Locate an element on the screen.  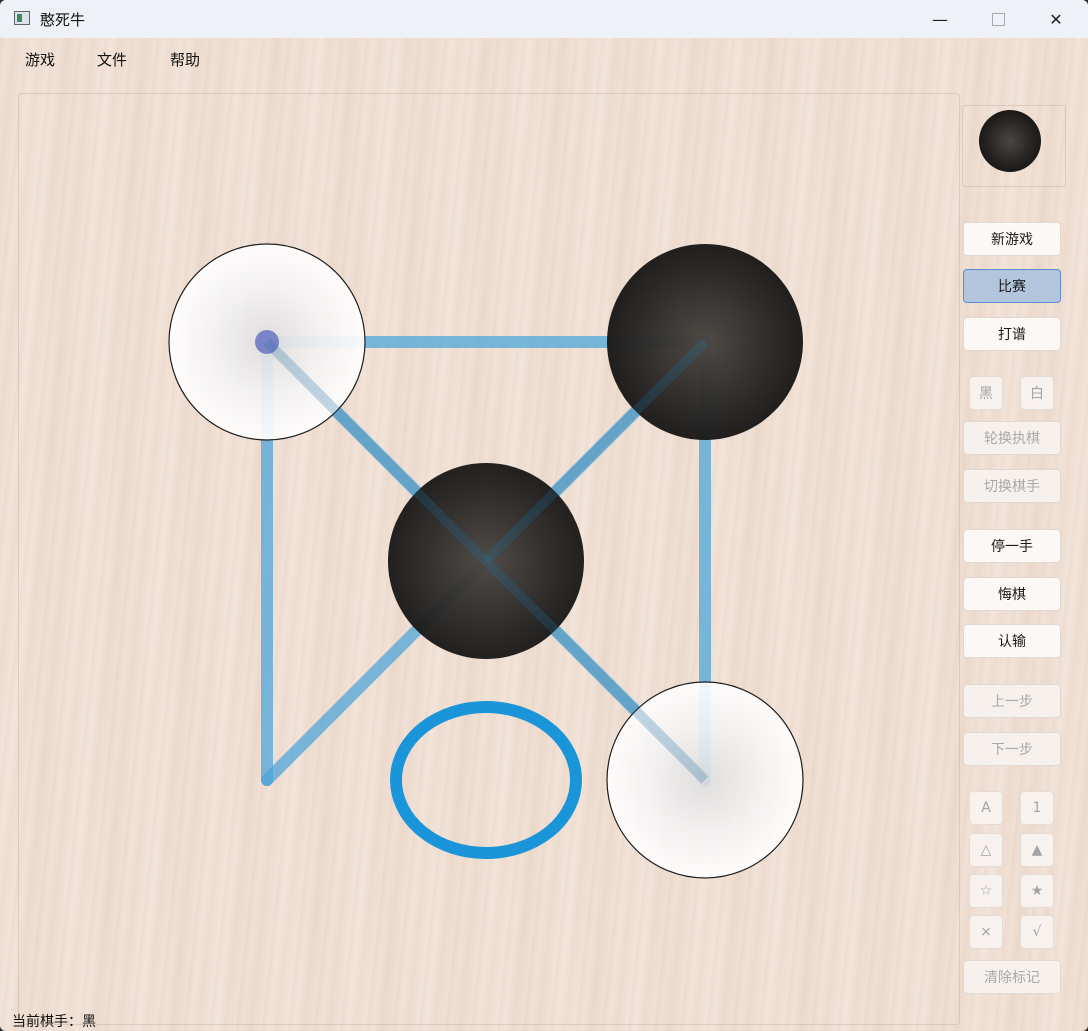
mark-star-button: ☆ is located at coordinates (986, 891).